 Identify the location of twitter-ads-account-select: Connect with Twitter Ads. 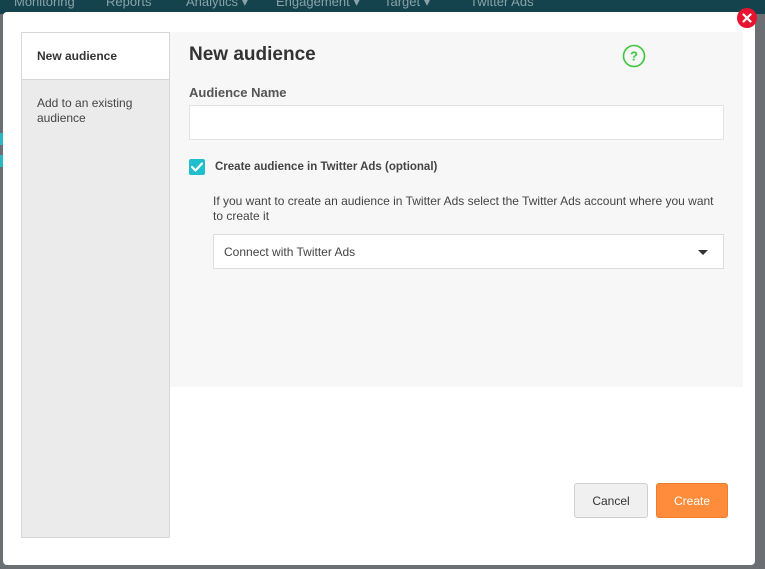
(468, 251).